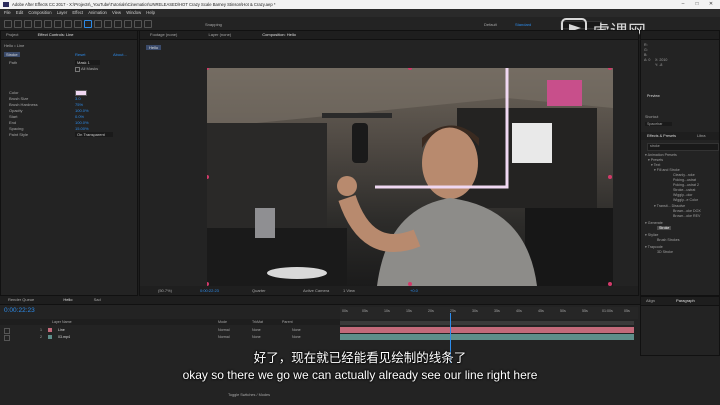 This screenshot has height=405, width=720. I want to click on tree-item: Wiggly...olor, so click(683, 195).